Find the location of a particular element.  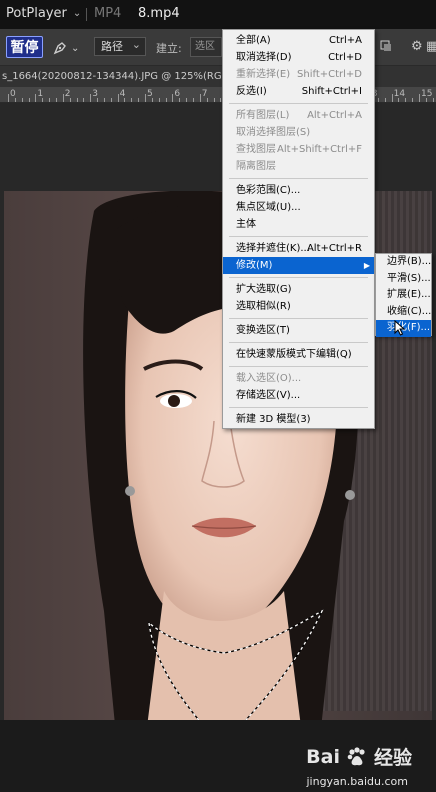

menu-item: 选择并遮住(K)... Alt+Ctrl+R is located at coordinates (298, 248).